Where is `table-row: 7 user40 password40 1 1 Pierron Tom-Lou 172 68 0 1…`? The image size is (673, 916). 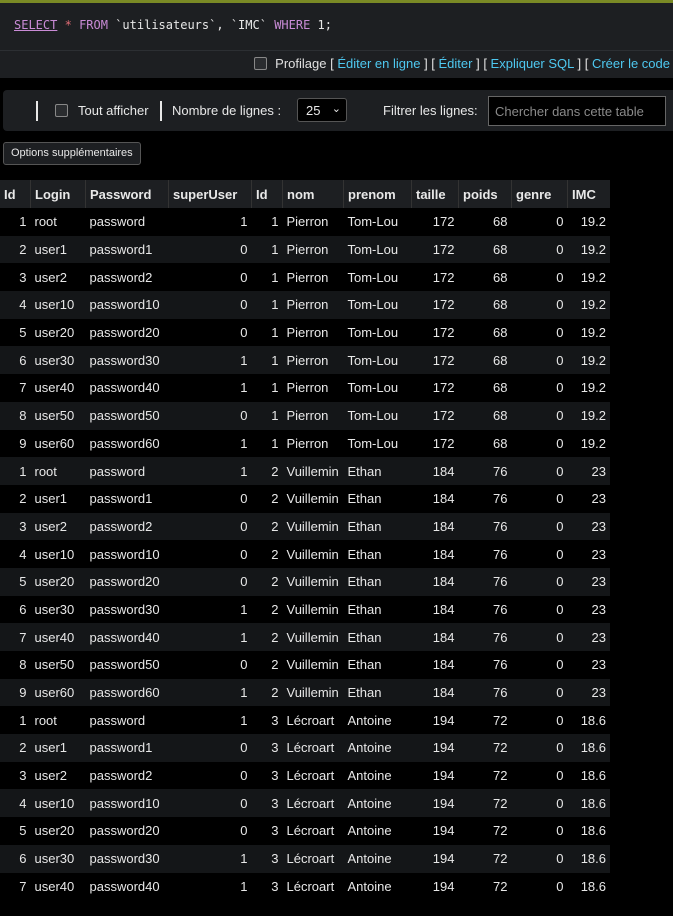
table-row: 7 user40 password40 1 1 Pierron Tom-Lou 172 68 0 1… is located at coordinates (305, 388).